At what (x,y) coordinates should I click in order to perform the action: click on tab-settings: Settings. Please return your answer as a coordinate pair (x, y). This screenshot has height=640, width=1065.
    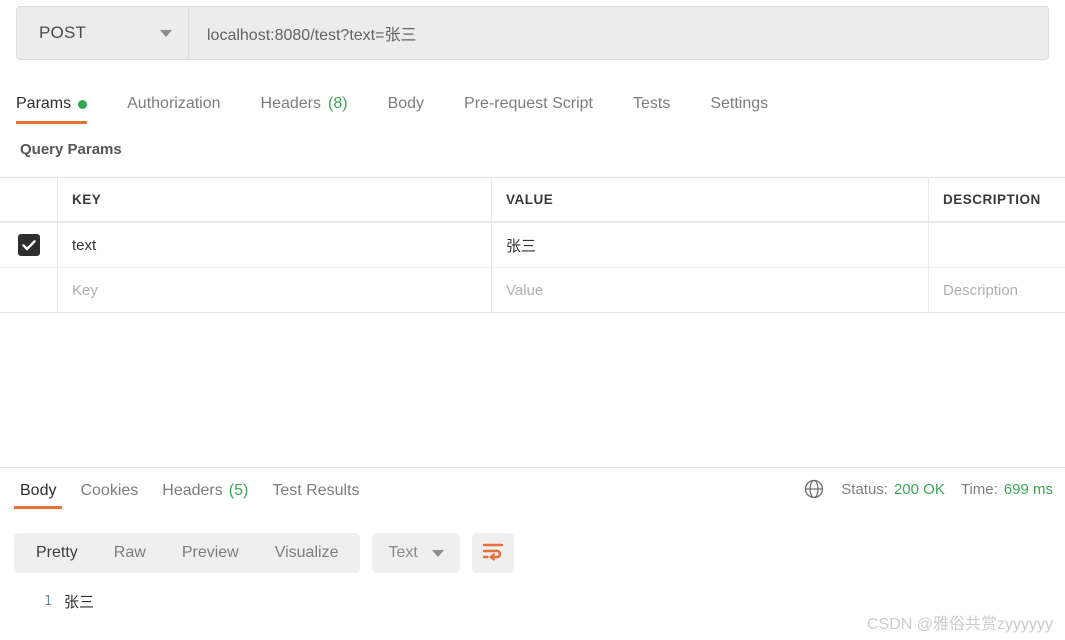
    Looking at the image, I should click on (747, 104).